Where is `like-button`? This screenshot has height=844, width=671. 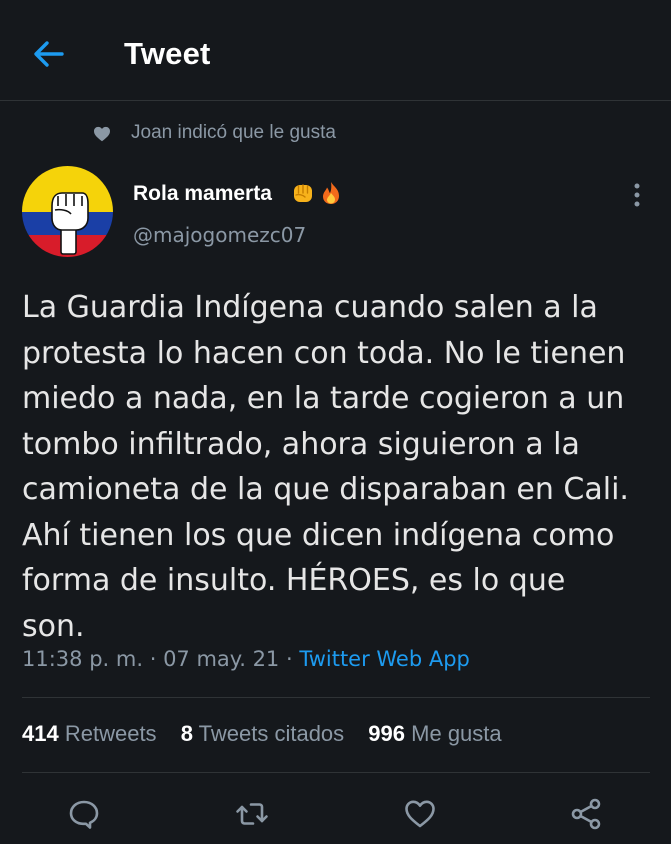 like-button is located at coordinates (420, 814).